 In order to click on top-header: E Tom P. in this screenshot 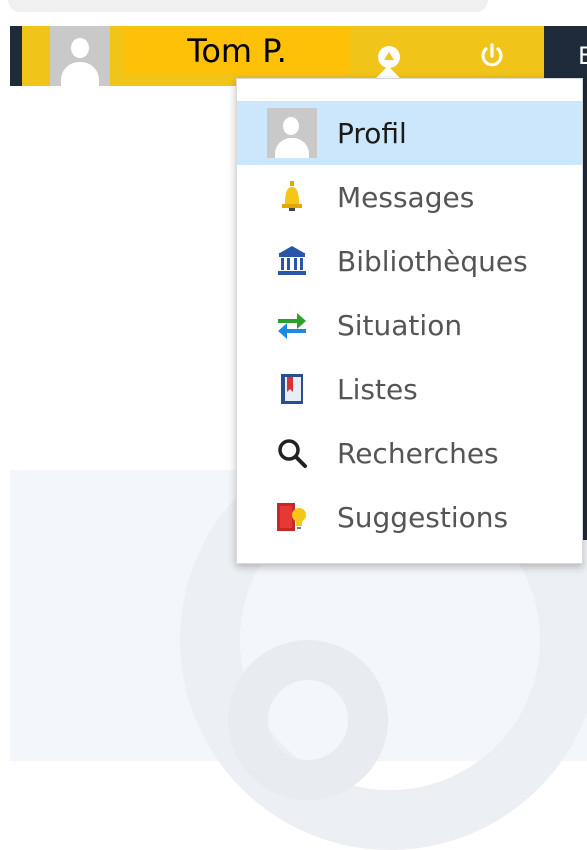, I will do `click(298, 56)`.